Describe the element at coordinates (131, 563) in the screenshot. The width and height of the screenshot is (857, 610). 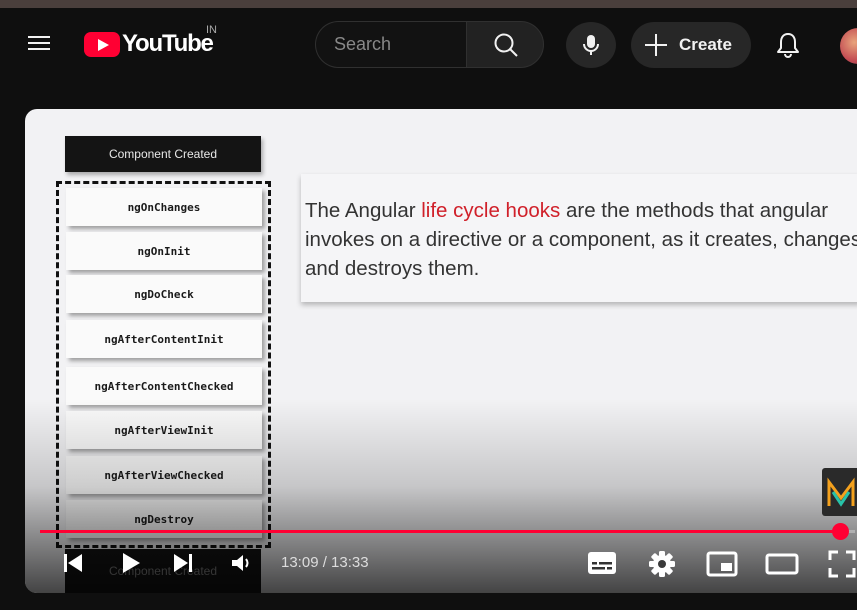
I see `play-icon` at that location.